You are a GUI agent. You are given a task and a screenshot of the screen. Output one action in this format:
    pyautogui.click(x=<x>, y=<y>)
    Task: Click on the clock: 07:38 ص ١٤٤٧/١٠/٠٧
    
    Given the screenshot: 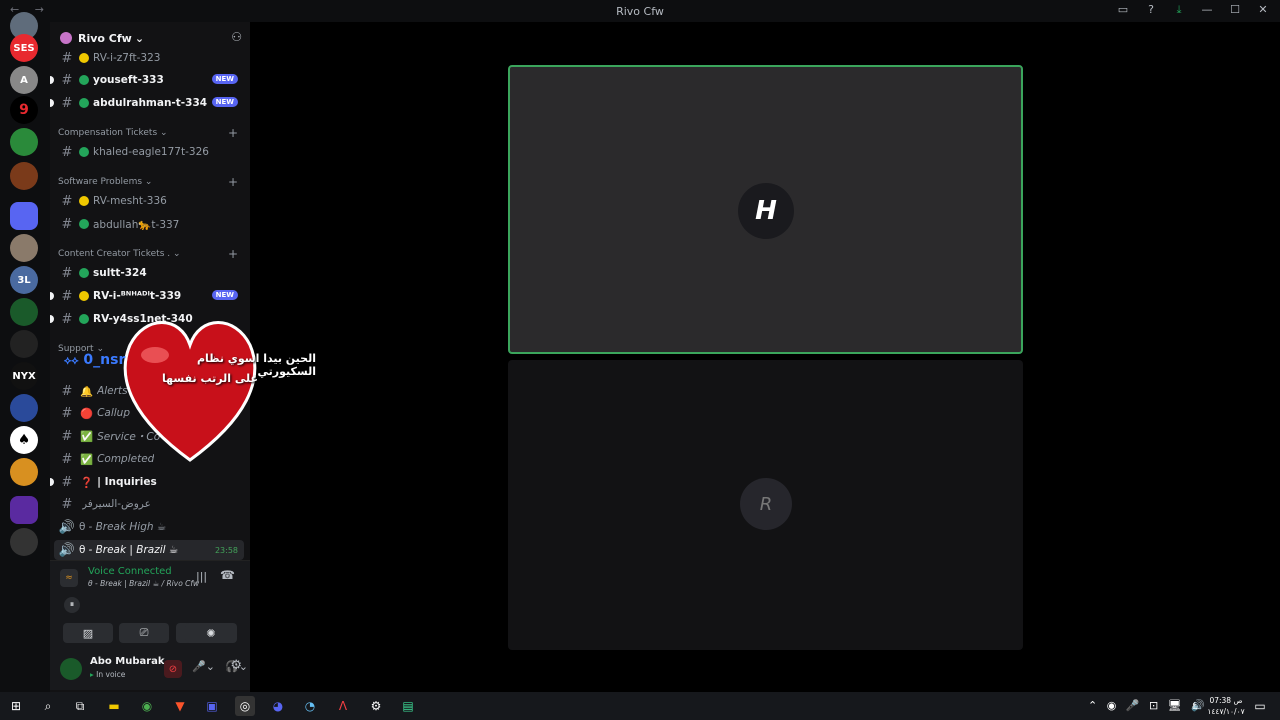 What is the action you would take?
    pyautogui.click(x=1226, y=706)
    